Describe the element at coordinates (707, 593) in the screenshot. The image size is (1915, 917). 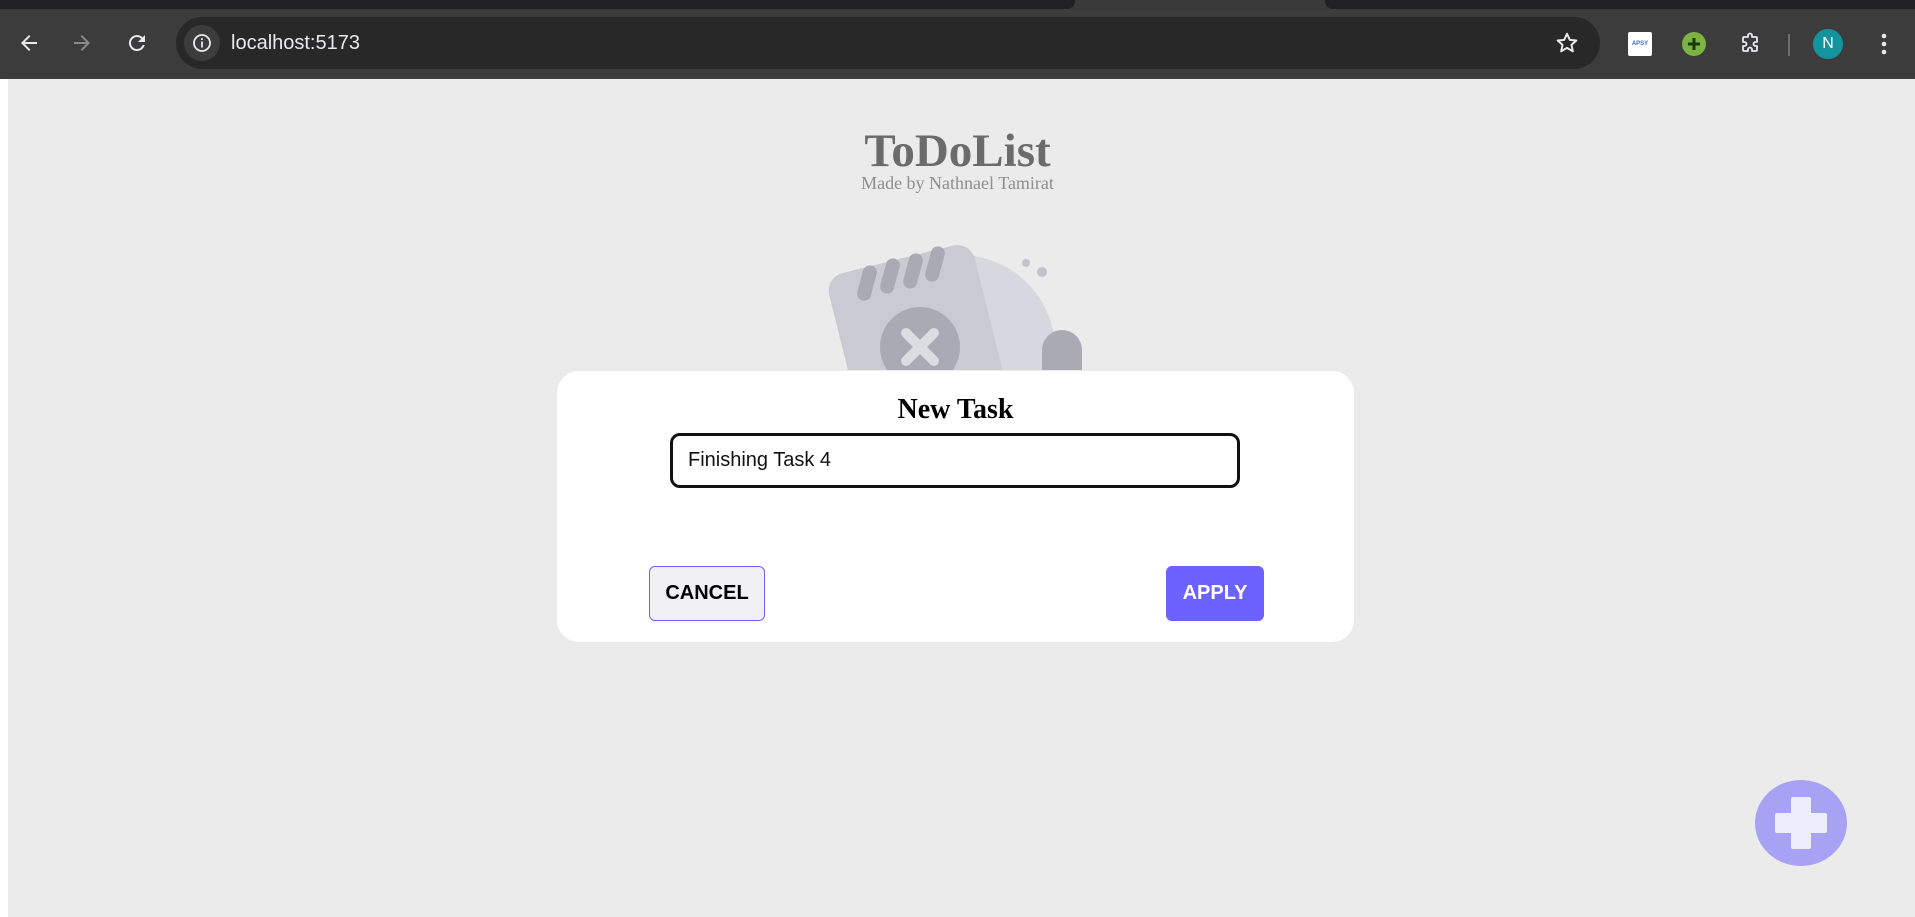
I see `cancel-button: CANCEL` at that location.